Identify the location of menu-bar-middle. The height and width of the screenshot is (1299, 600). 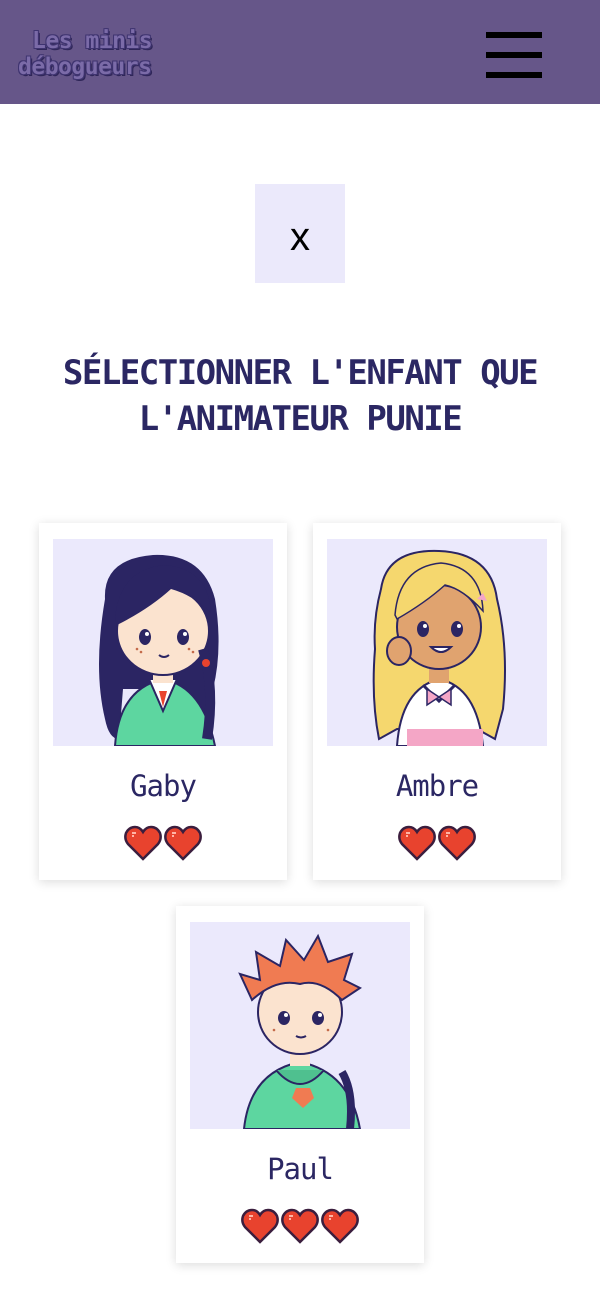
(514, 55).